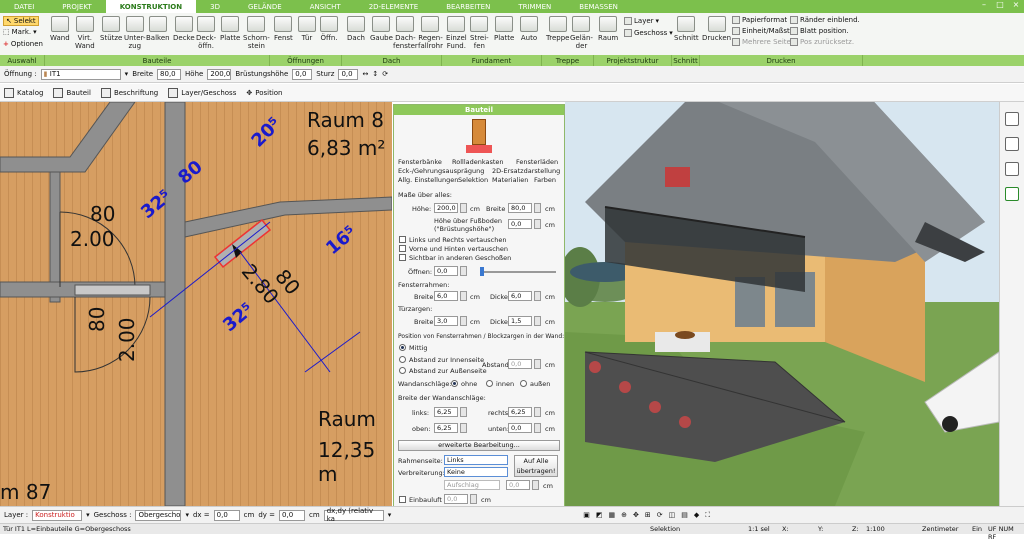 Image resolution: width=1024 pixels, height=541 pixels. I want to click on verbreiterung-select: Keine, so click(476, 472).